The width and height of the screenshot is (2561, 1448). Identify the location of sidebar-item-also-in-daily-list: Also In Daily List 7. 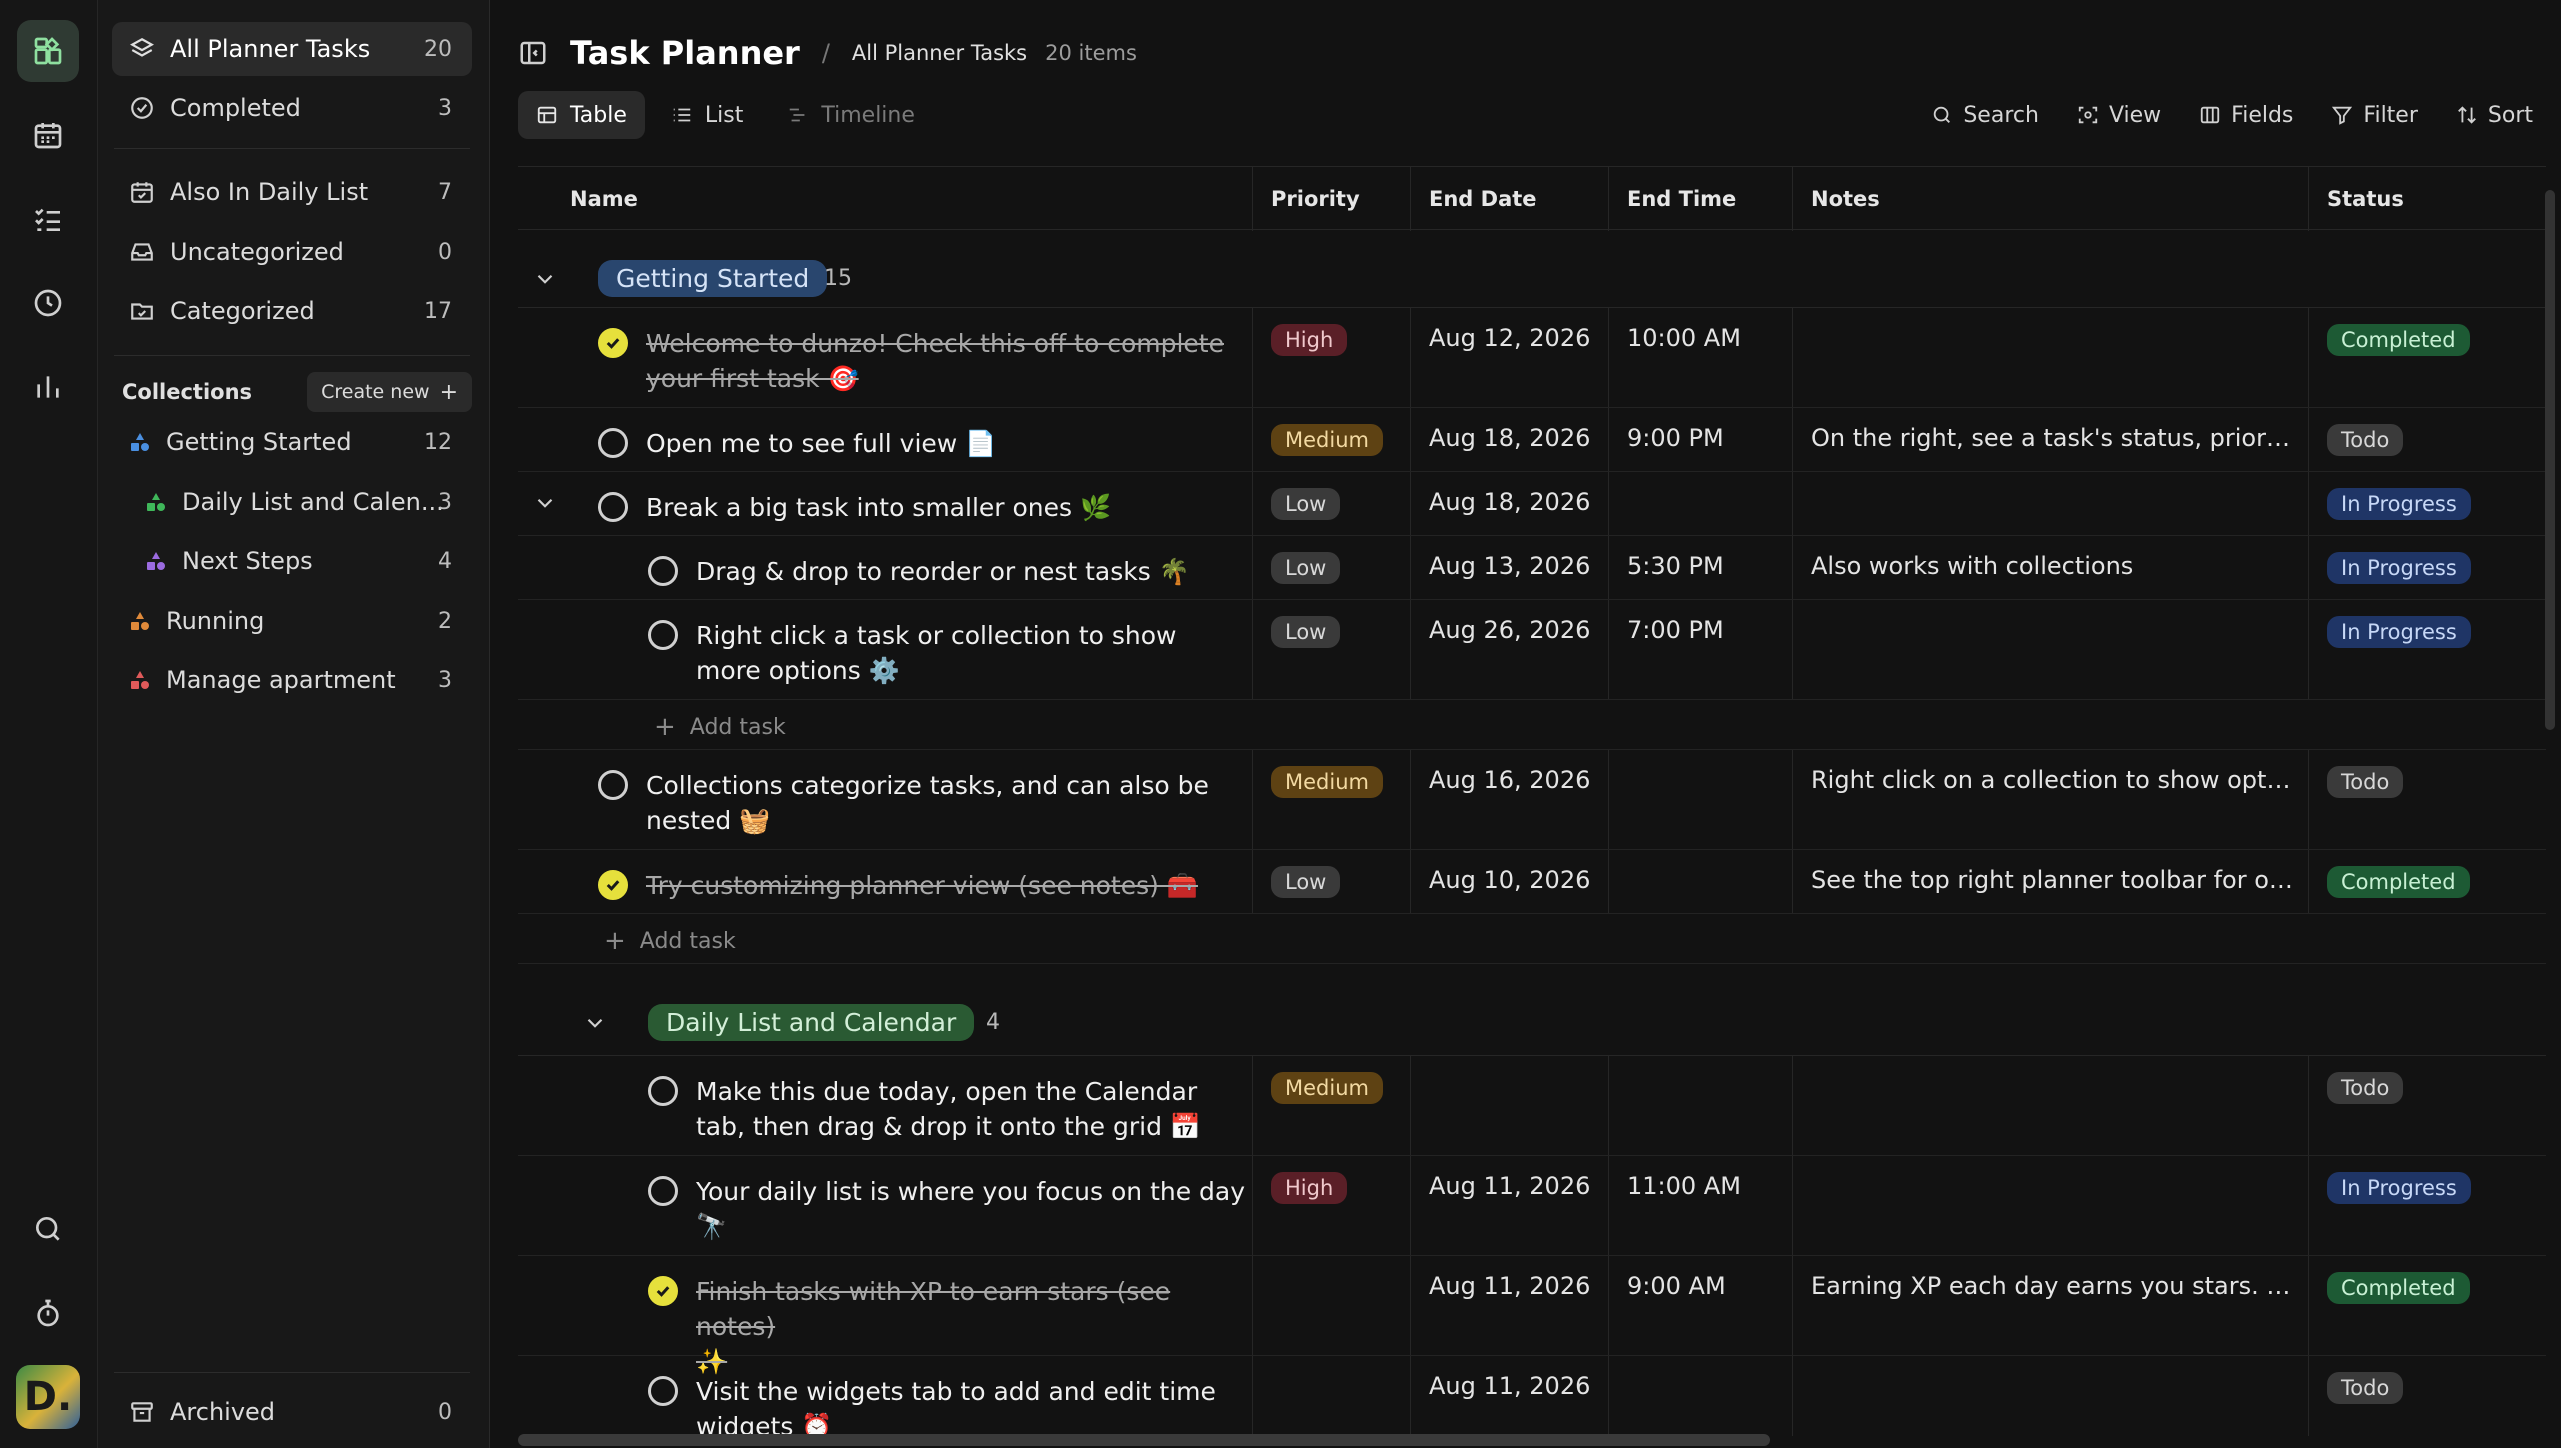
(292, 192).